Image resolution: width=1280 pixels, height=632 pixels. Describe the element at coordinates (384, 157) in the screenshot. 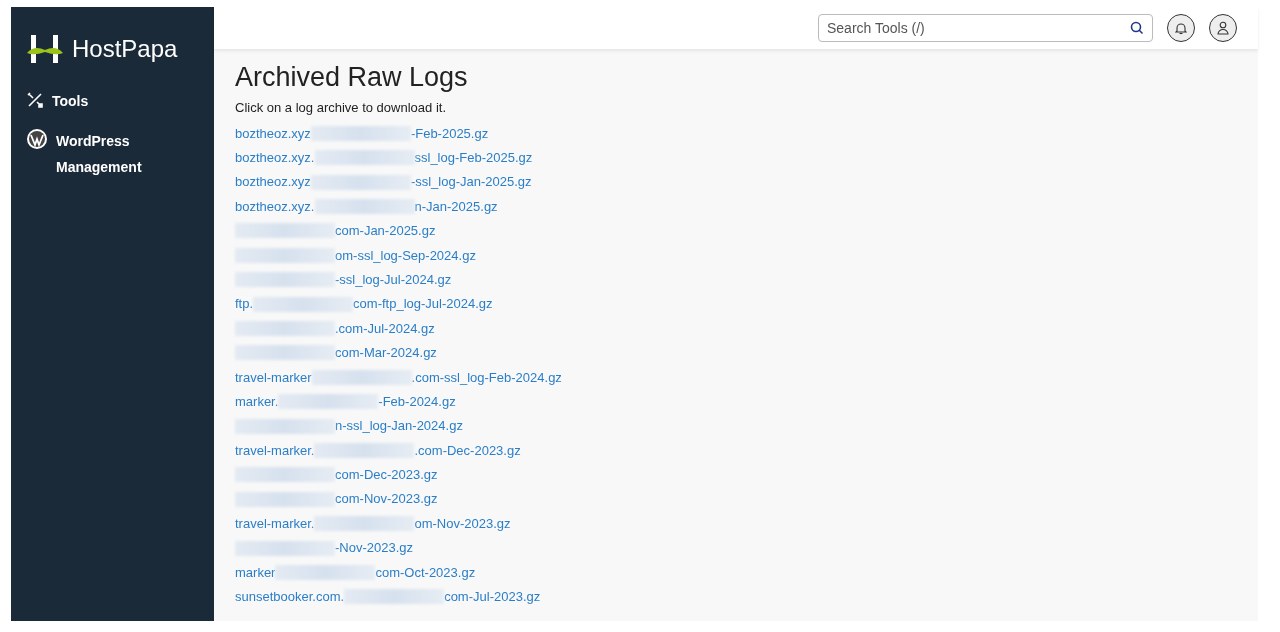

I see `log-link: boztheoz.xyz. ssl_log-Feb-2025.gz` at that location.